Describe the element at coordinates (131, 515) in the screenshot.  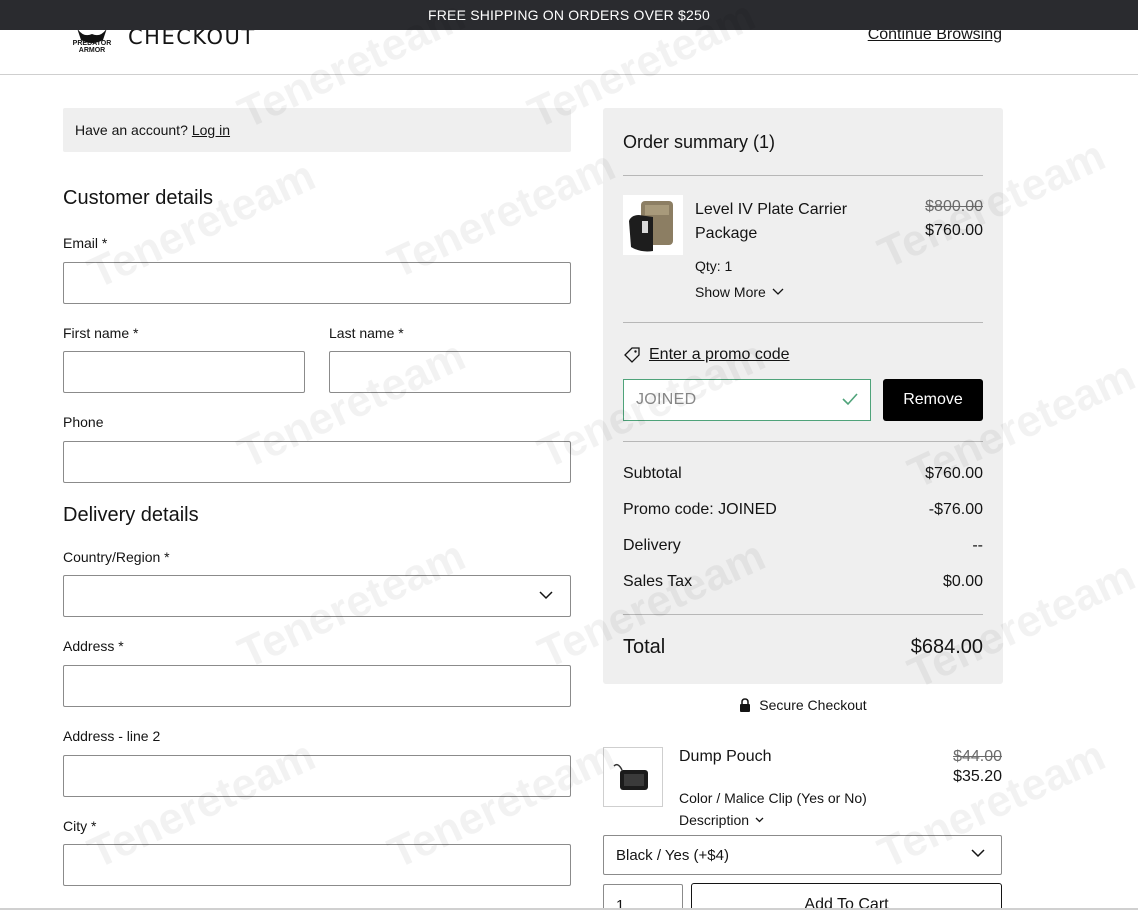
I see `delivery-details-title: Delivery details` at that location.